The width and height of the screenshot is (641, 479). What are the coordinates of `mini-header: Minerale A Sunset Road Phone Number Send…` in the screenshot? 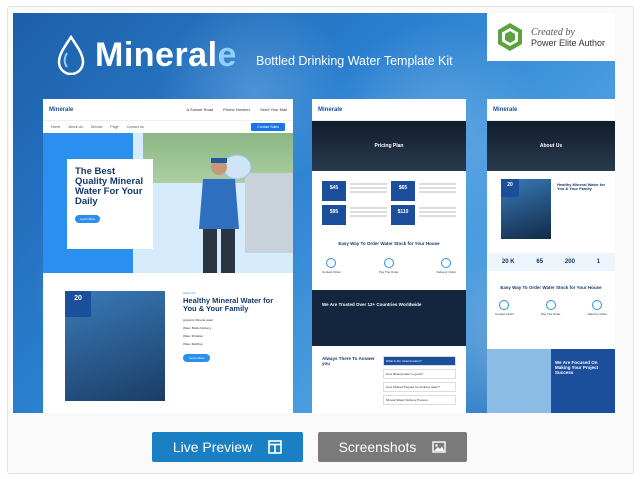 It's located at (168, 110).